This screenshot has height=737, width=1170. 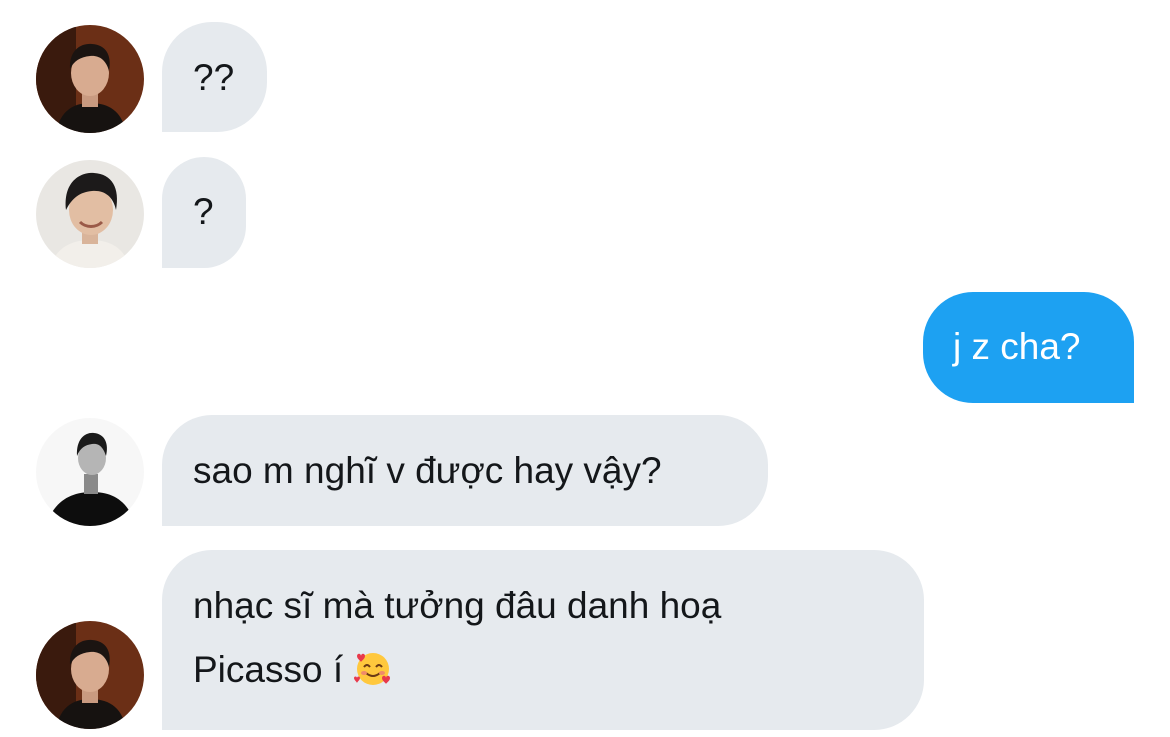 I want to click on message-bubble: ?, so click(x=204, y=212).